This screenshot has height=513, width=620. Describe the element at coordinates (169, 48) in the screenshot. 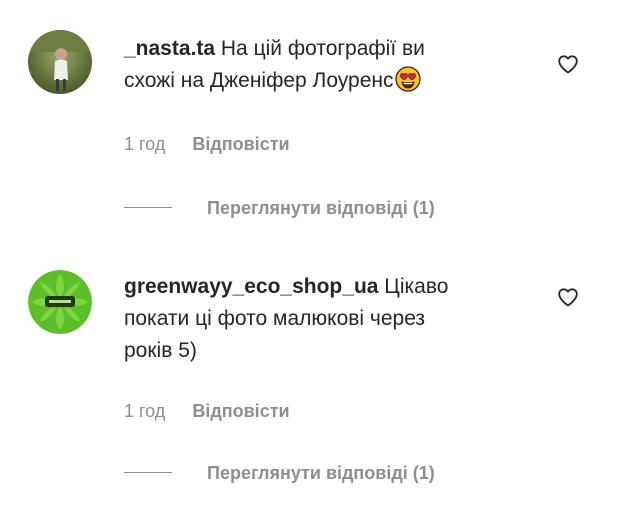

I see `comment-username: _nasta.ta` at that location.